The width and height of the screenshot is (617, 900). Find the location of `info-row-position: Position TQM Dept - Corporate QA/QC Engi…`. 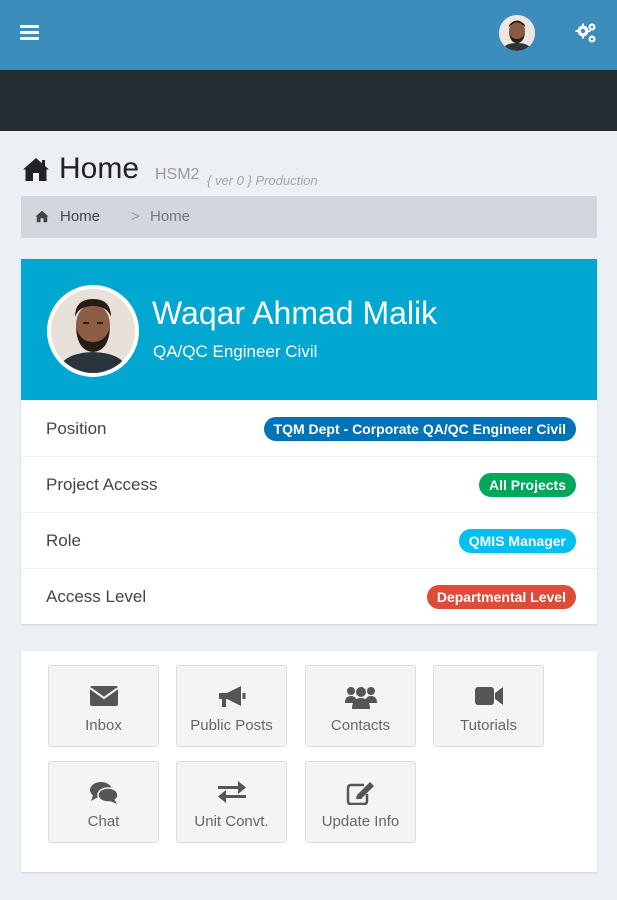

info-row-position: Position TQM Dept - Corporate QA/QC Engi… is located at coordinates (309, 428).